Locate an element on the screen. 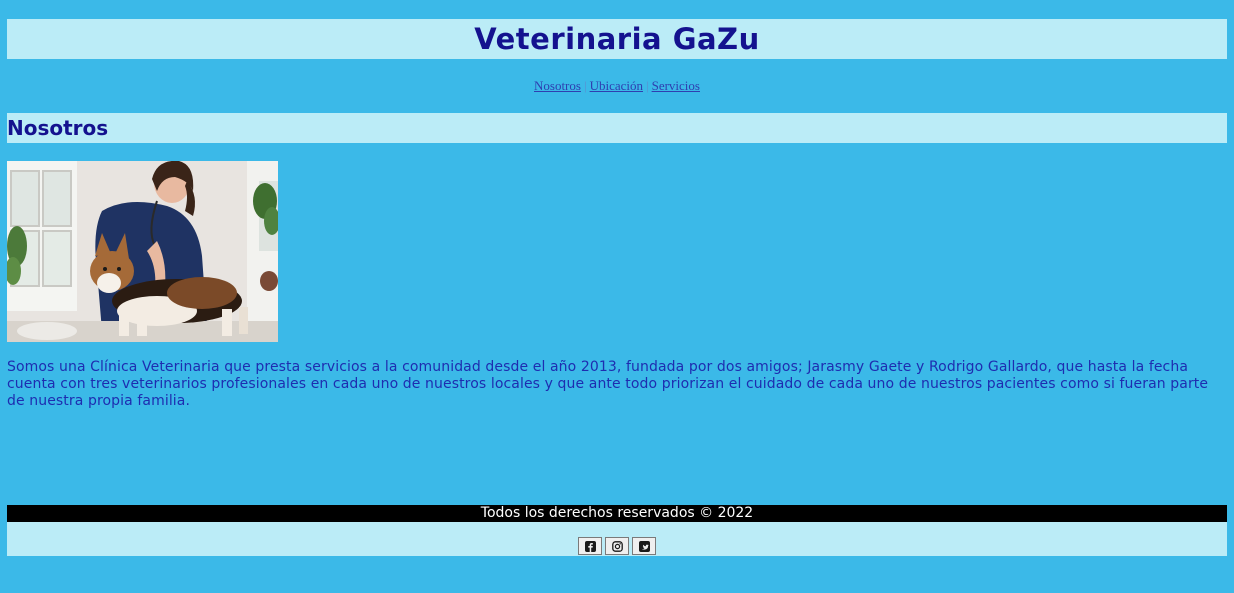 The height and width of the screenshot is (593, 1234). main-nav: Nosotros | Ubicación | Servicios is located at coordinates (617, 86).